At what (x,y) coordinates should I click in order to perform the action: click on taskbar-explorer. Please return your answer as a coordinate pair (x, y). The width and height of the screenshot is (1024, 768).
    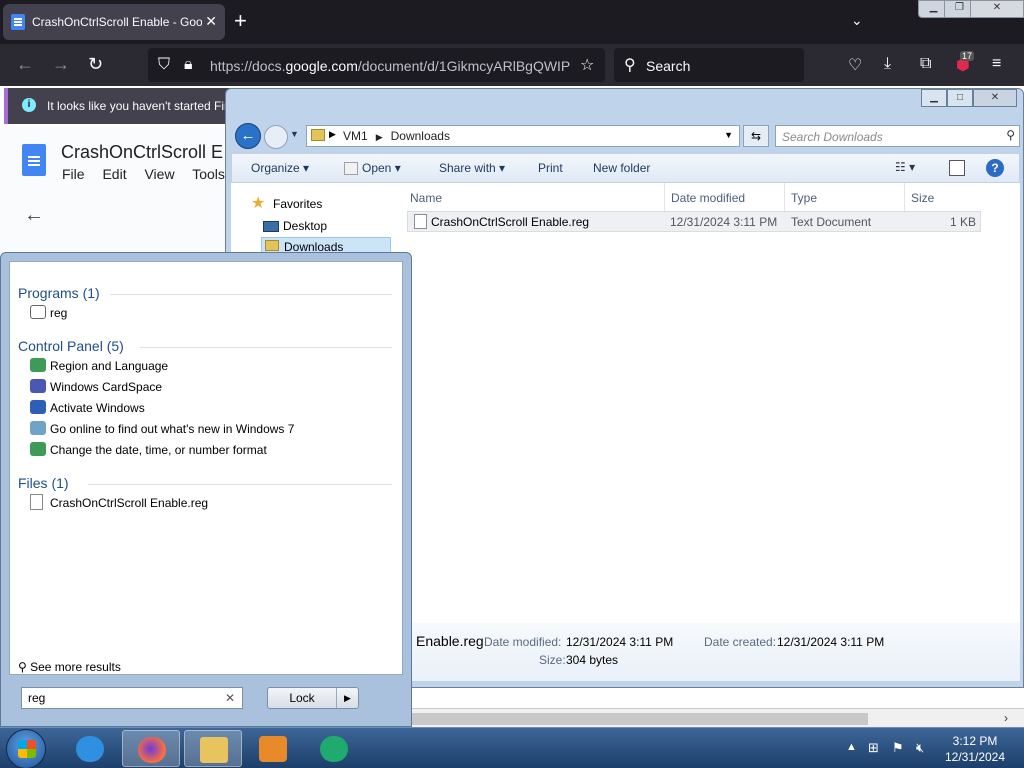
    Looking at the image, I should click on (213, 748).